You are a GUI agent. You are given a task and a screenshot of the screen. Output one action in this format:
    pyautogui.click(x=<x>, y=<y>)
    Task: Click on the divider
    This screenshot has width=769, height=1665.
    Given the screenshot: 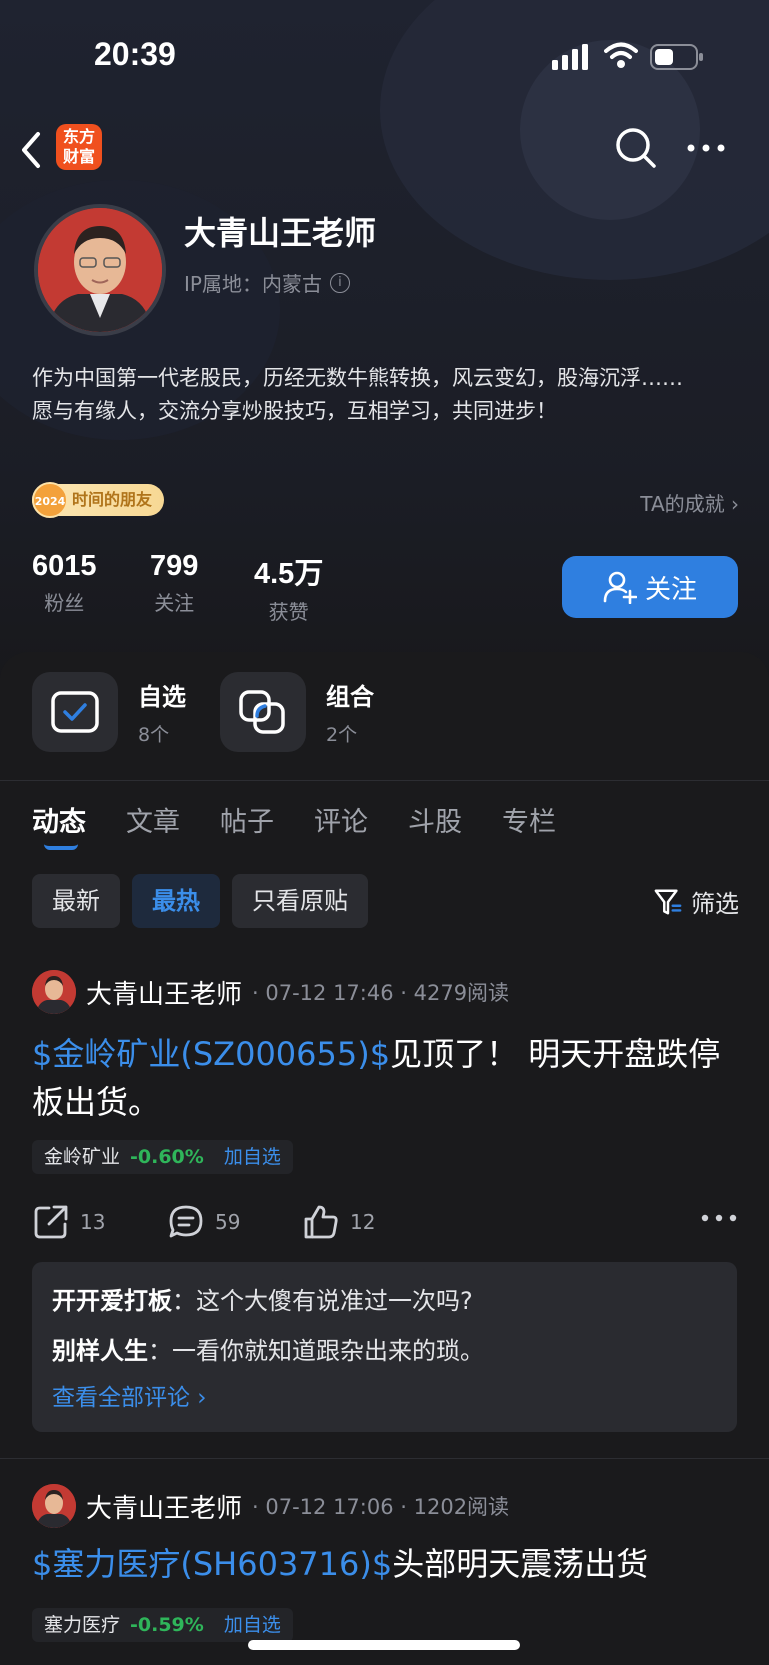 What is the action you would take?
    pyautogui.click(x=384, y=780)
    